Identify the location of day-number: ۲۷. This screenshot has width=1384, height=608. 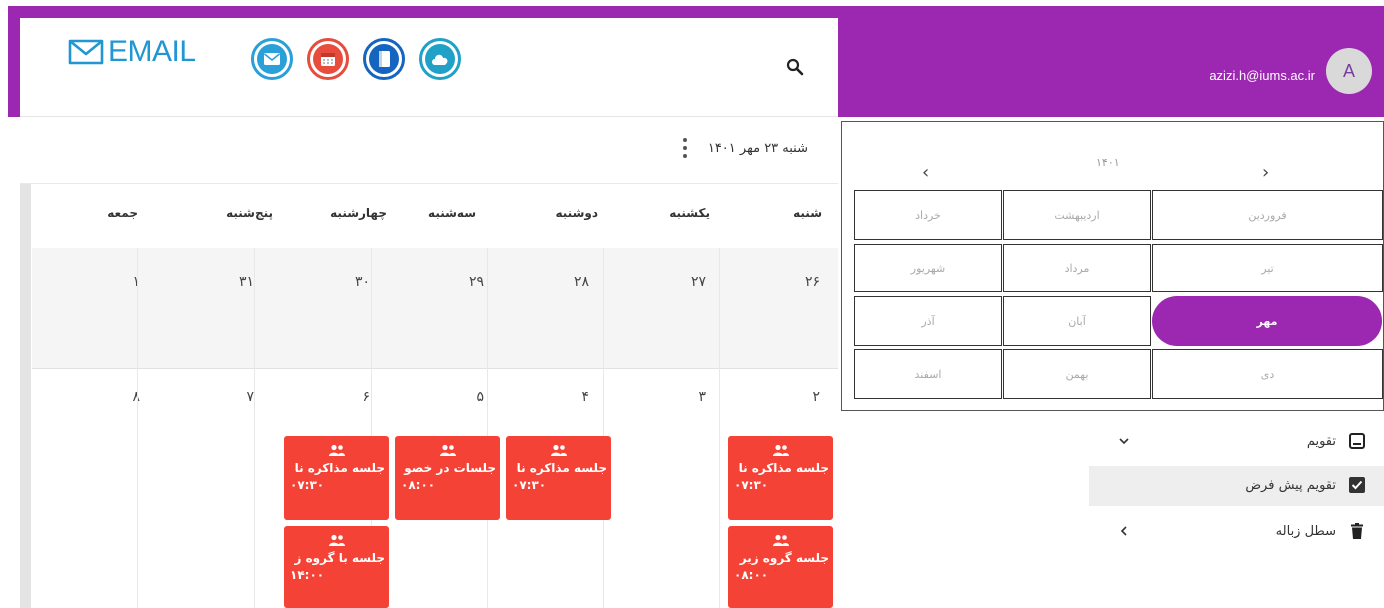
(698, 282).